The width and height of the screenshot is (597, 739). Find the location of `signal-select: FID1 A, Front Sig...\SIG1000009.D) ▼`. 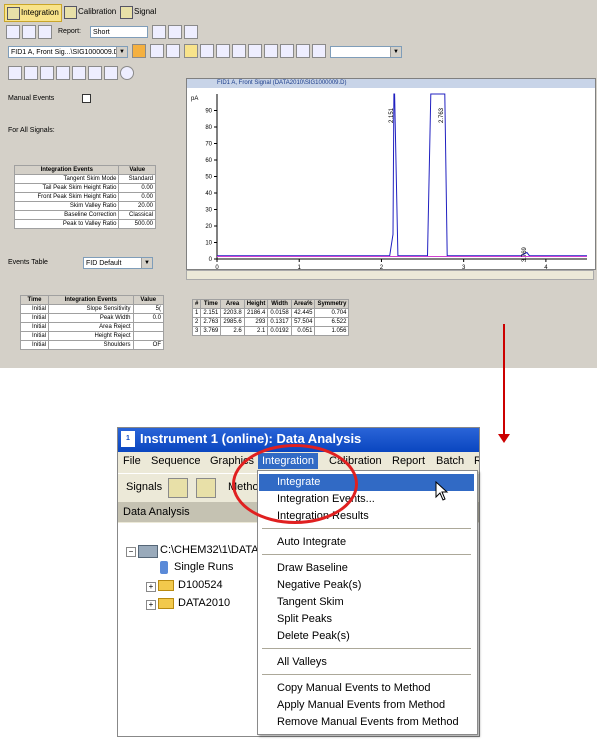

signal-select: FID1 A, Front Sig...\SIG1000009.D) ▼ is located at coordinates (68, 52).